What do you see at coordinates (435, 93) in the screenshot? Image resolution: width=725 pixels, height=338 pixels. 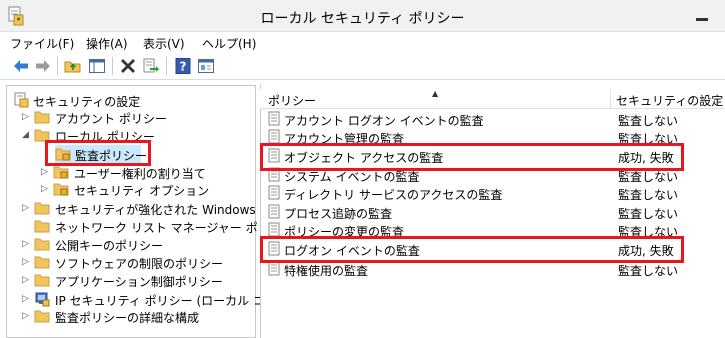 I see `sort-ascending-icon: ▲` at bounding box center [435, 93].